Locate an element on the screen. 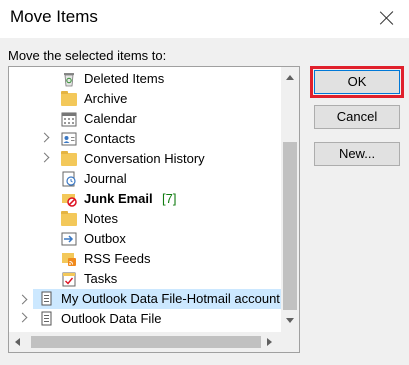  tree-item-label: Notes is located at coordinates (101, 218).